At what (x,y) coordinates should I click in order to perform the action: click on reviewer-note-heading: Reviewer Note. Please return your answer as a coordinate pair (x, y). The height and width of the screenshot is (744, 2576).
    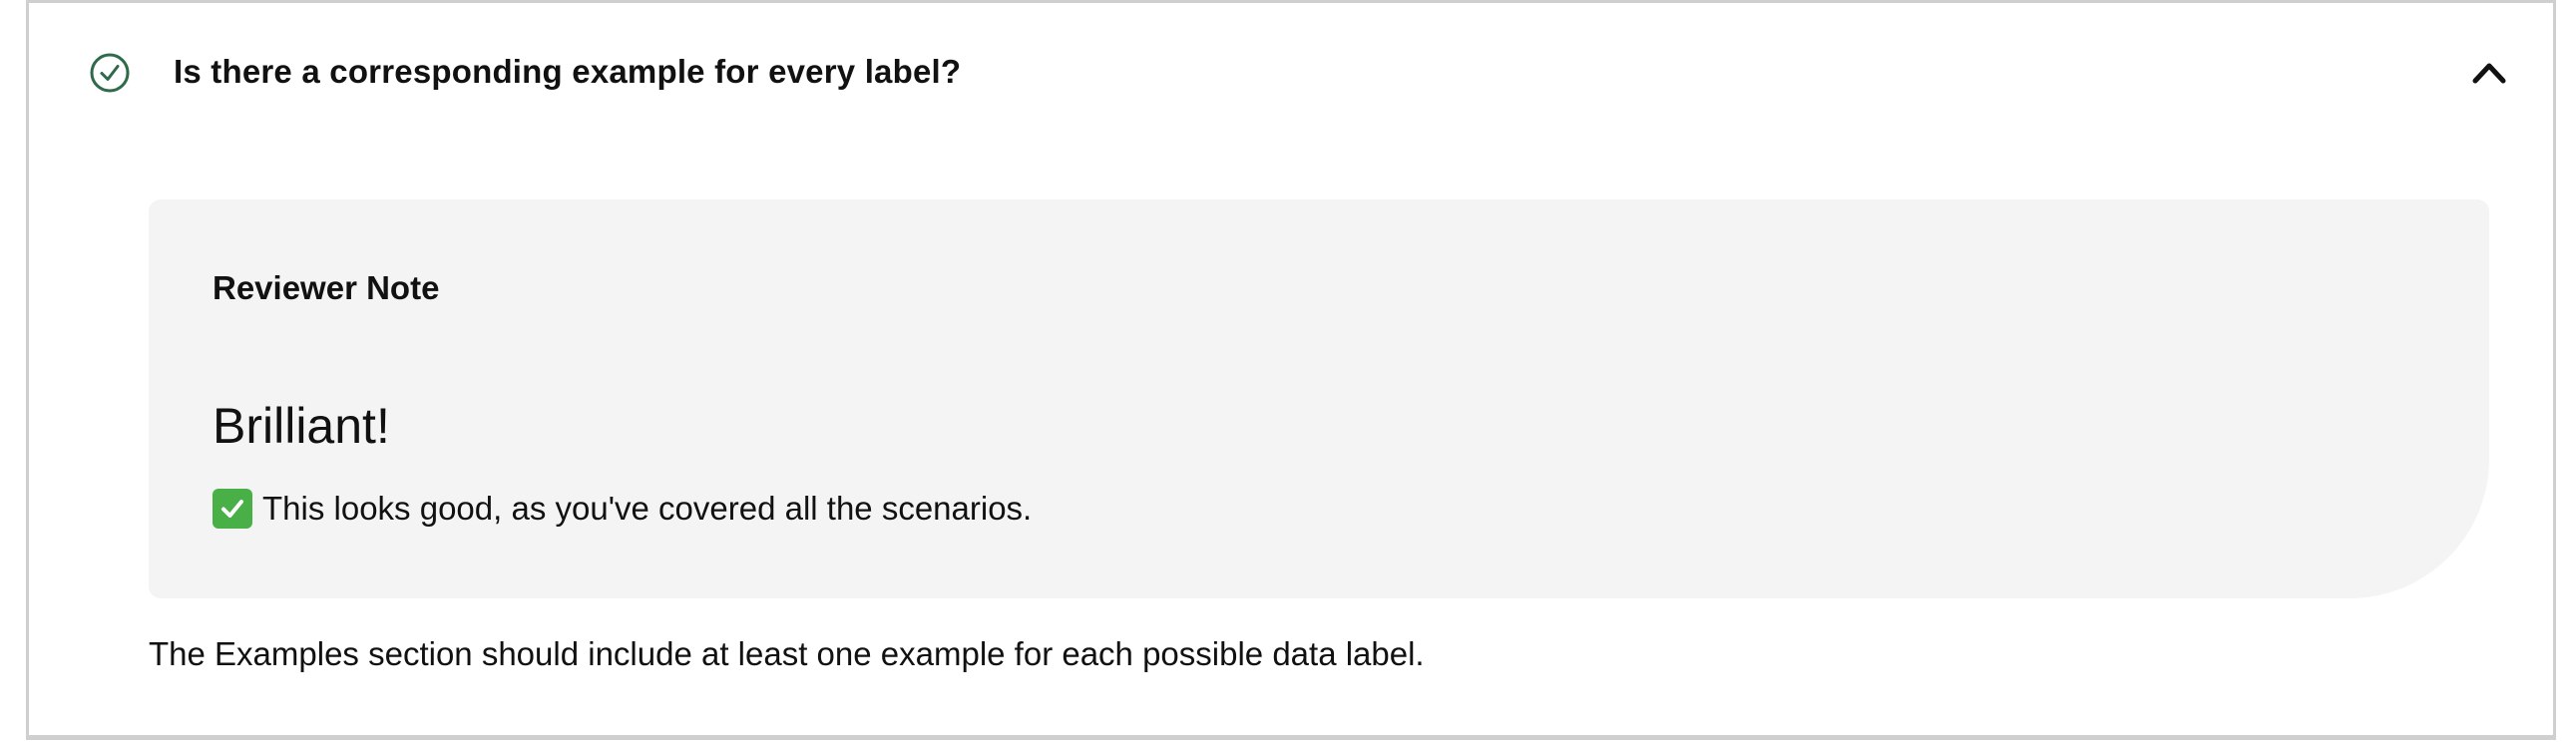
    Looking at the image, I should click on (326, 287).